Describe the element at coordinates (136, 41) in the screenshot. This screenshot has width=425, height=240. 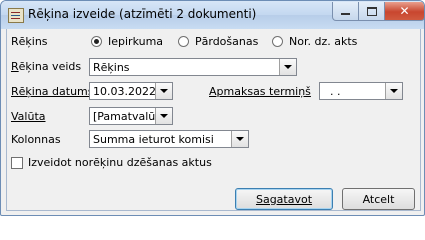
I see `radio-purchase-label: Iepirkuma` at that location.